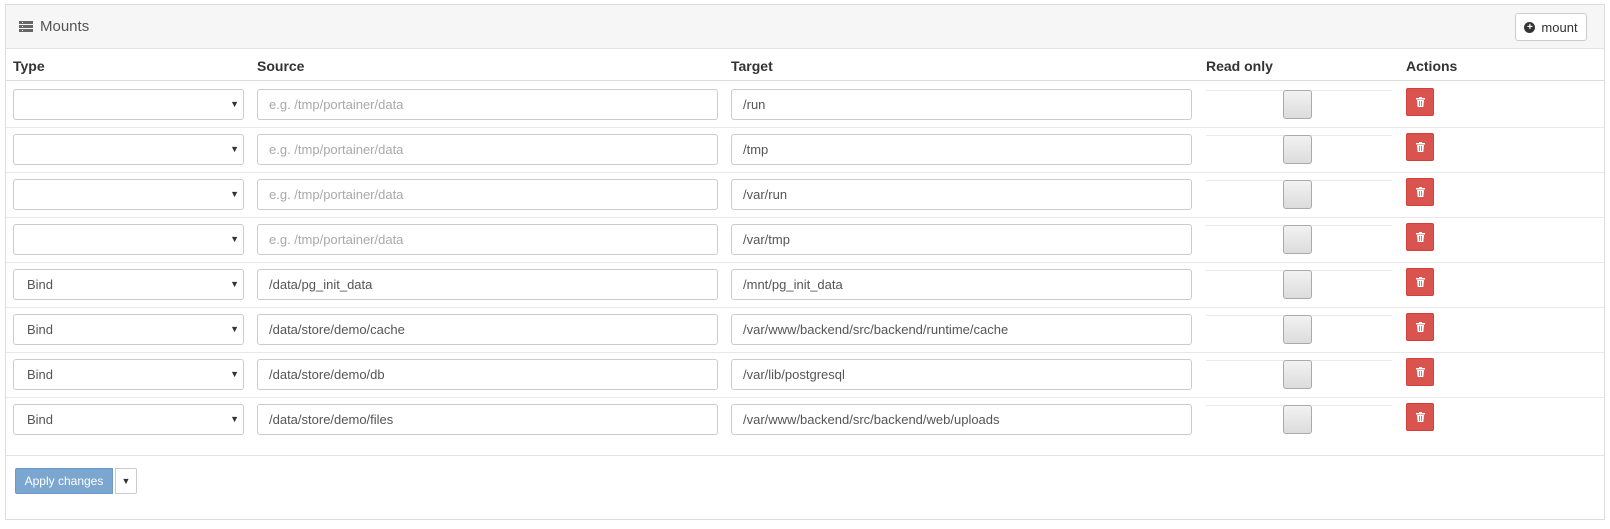  Describe the element at coordinates (29, 66) in the screenshot. I see `column-type: Type` at that location.